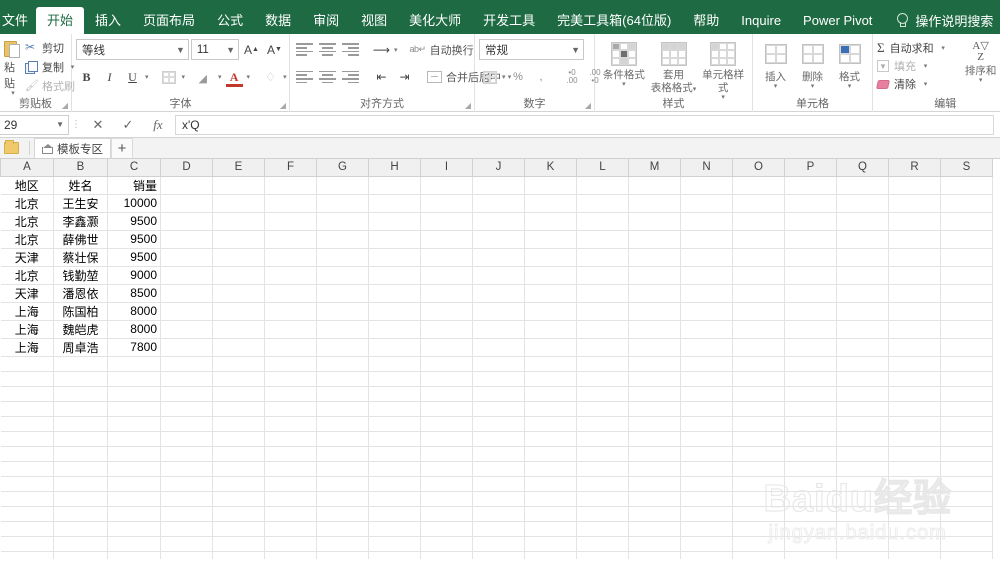 Image resolution: width=1000 pixels, height=584 pixels. What do you see at coordinates (134, 239) in the screenshot?
I see `cell-C4: 9500` at bounding box center [134, 239].